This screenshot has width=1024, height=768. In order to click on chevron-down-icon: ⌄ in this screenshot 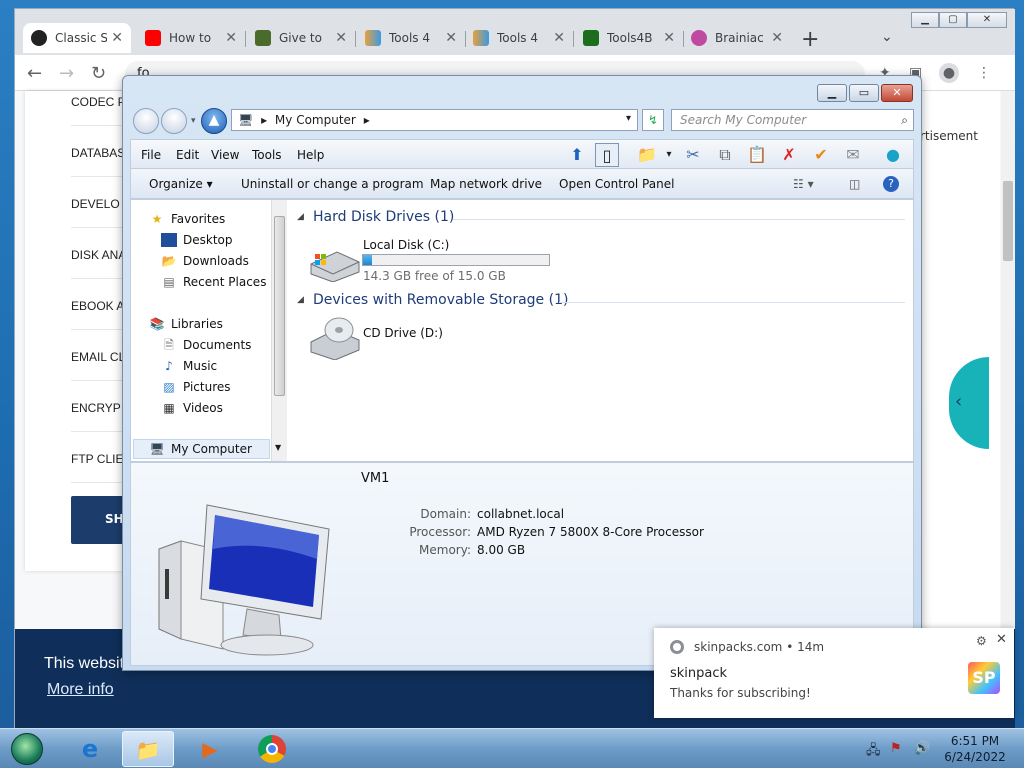, I will do `click(887, 37)`.